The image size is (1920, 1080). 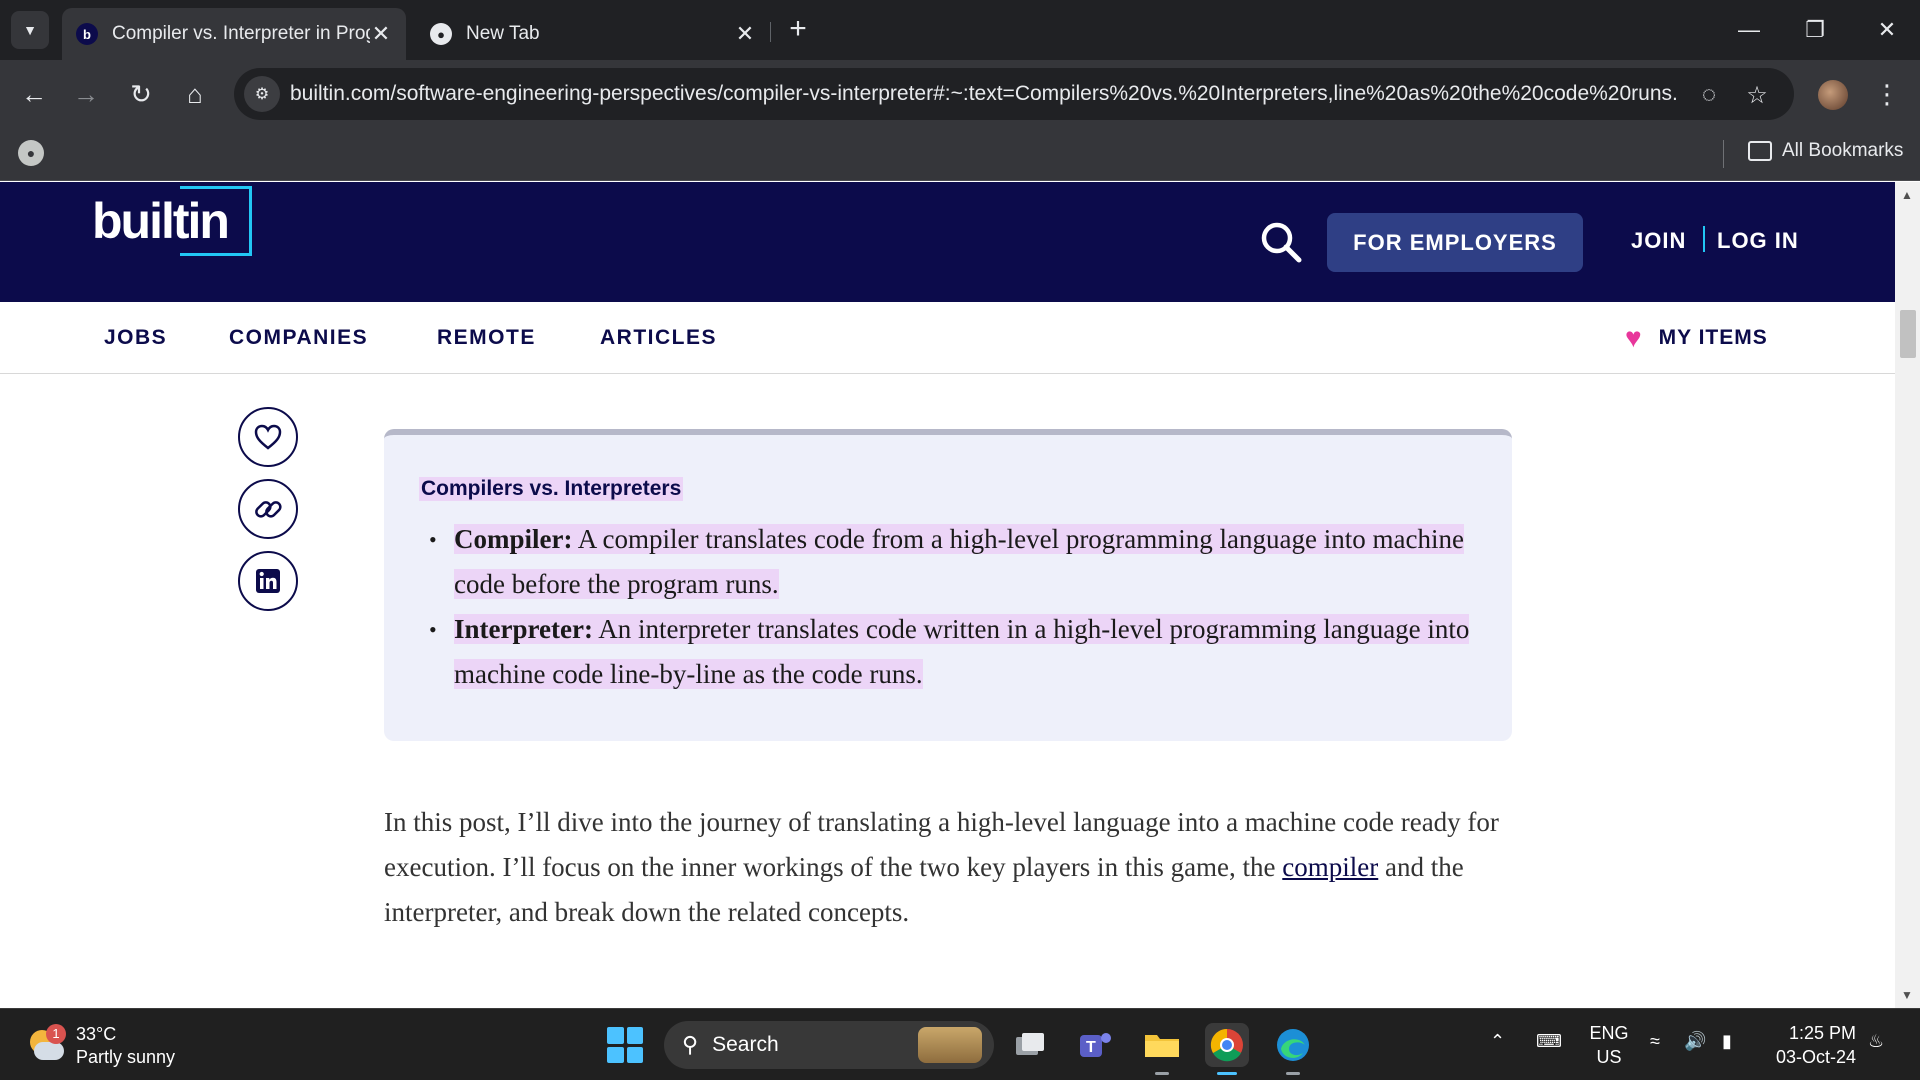 What do you see at coordinates (1704, 239) in the screenshot?
I see `join-login-separator` at bounding box center [1704, 239].